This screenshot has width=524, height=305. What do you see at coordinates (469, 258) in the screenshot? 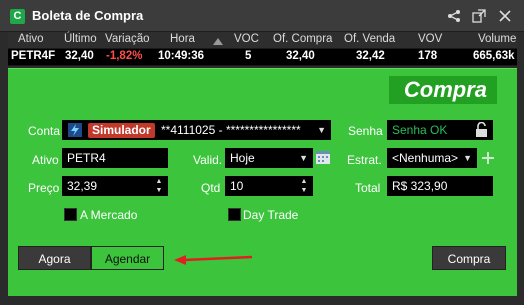
I see `compra-button: Compra` at bounding box center [469, 258].